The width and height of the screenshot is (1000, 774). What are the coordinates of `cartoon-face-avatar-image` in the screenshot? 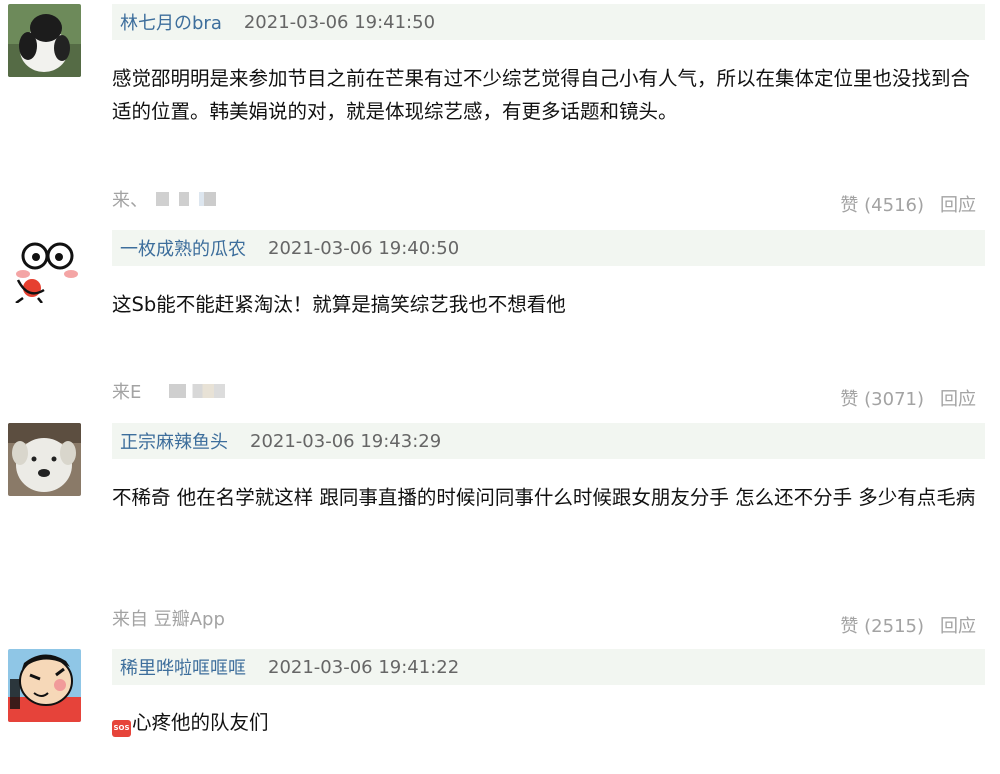 It's located at (44, 266).